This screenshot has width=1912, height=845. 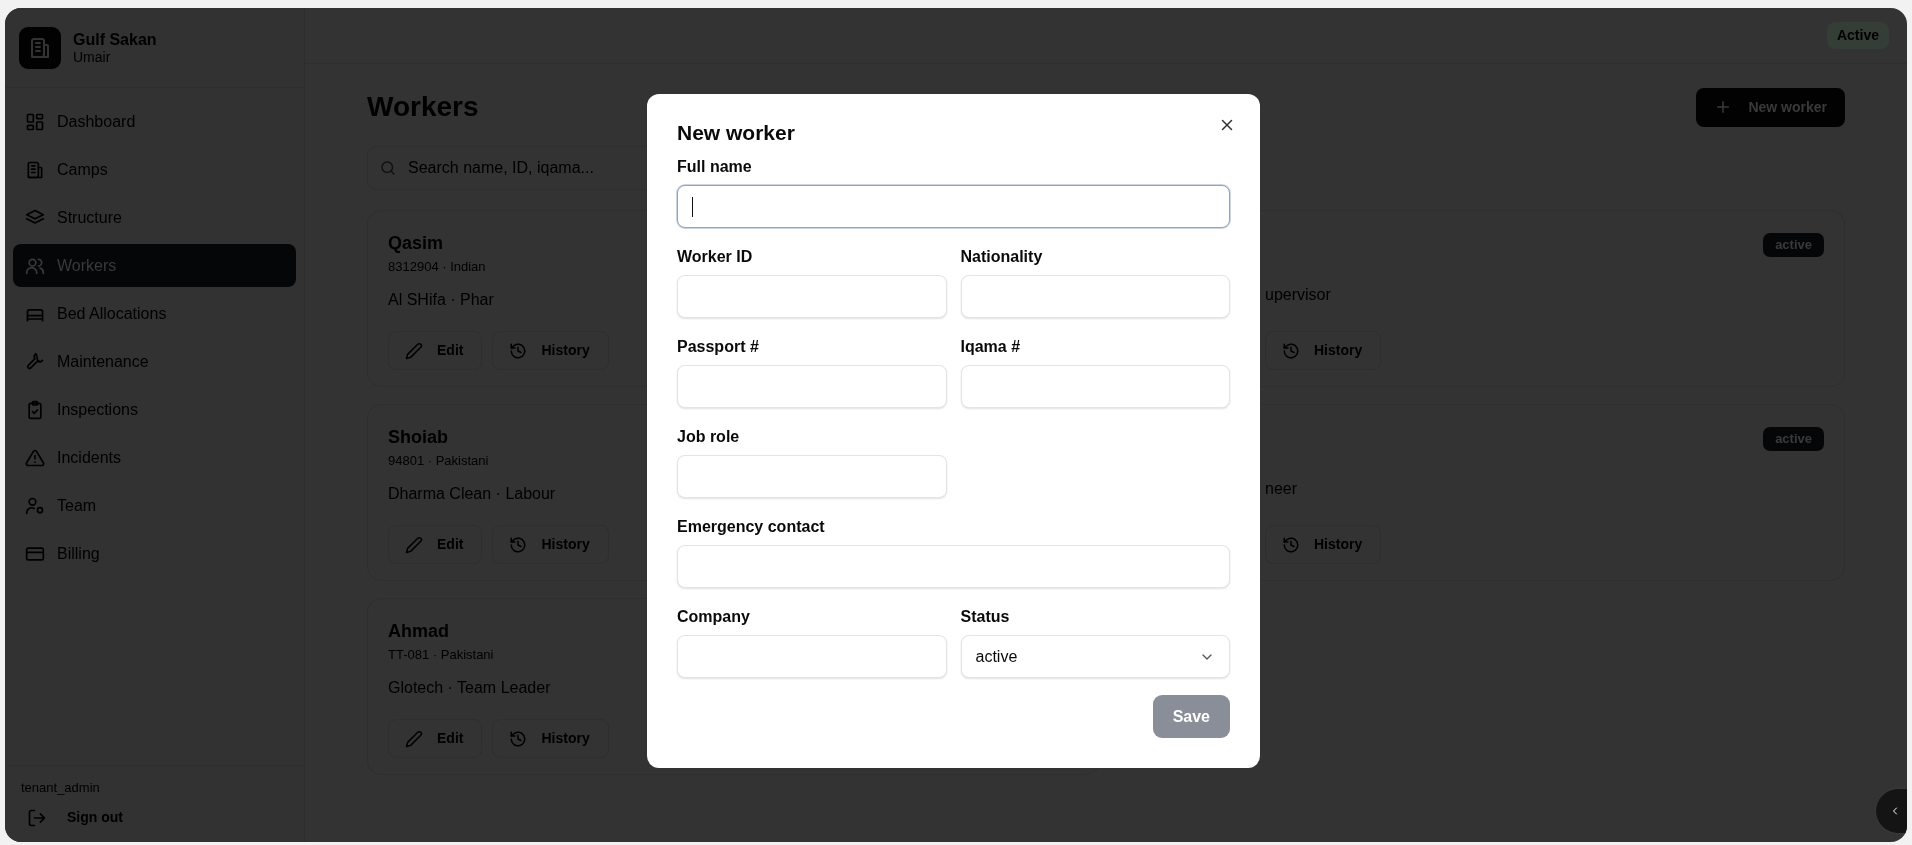 I want to click on input-field, so click(x=953, y=207).